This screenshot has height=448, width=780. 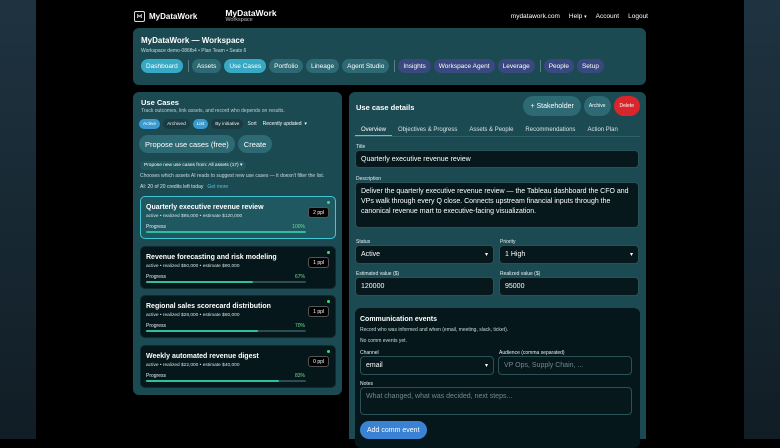 I want to click on delete-button: Delete, so click(x=626, y=106).